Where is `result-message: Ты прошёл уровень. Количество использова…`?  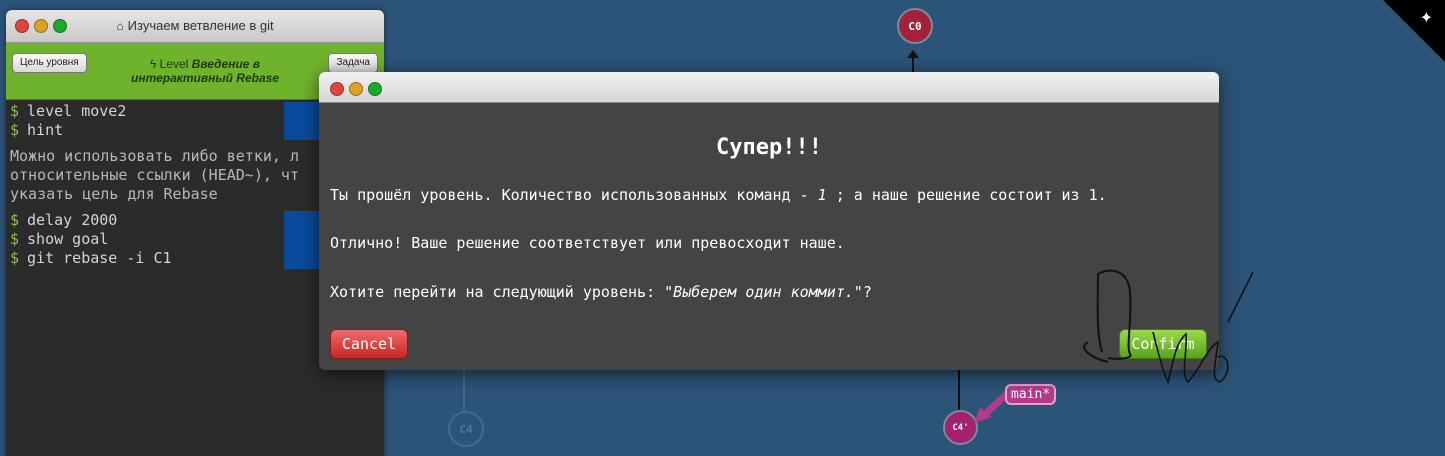
result-message: Ты прошёл уровень. Количество использова… is located at coordinates (718, 195).